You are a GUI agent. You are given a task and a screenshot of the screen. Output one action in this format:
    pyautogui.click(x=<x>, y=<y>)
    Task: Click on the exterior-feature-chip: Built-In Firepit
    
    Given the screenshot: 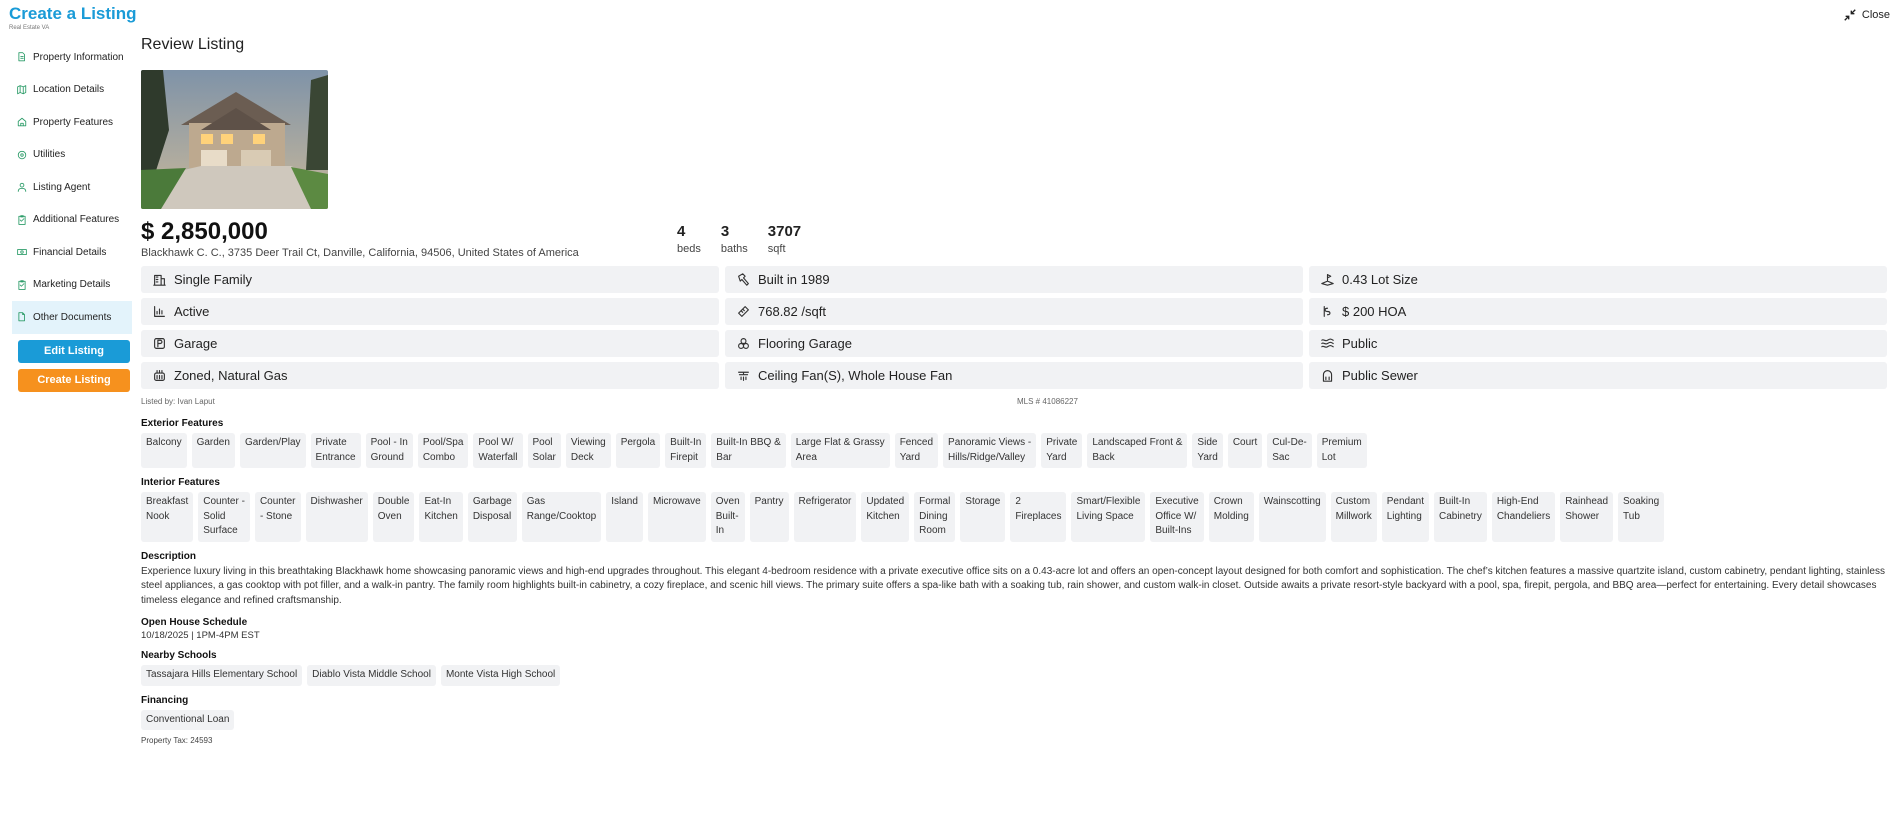 What is the action you would take?
    pyautogui.click(x=686, y=450)
    